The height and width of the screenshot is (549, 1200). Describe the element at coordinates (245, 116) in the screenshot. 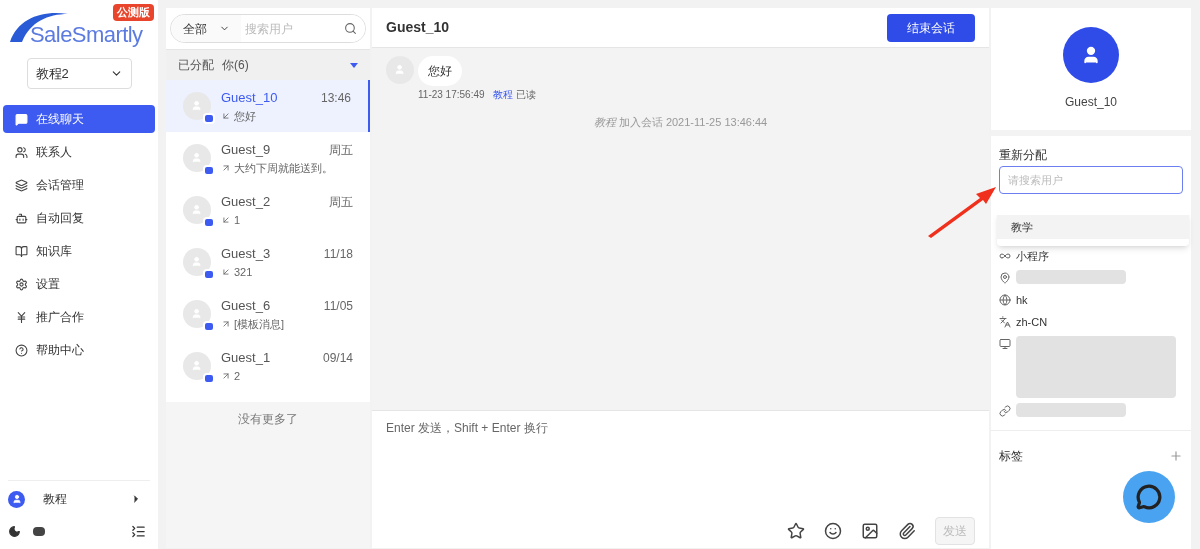

I see `message-preview: 您好` at that location.